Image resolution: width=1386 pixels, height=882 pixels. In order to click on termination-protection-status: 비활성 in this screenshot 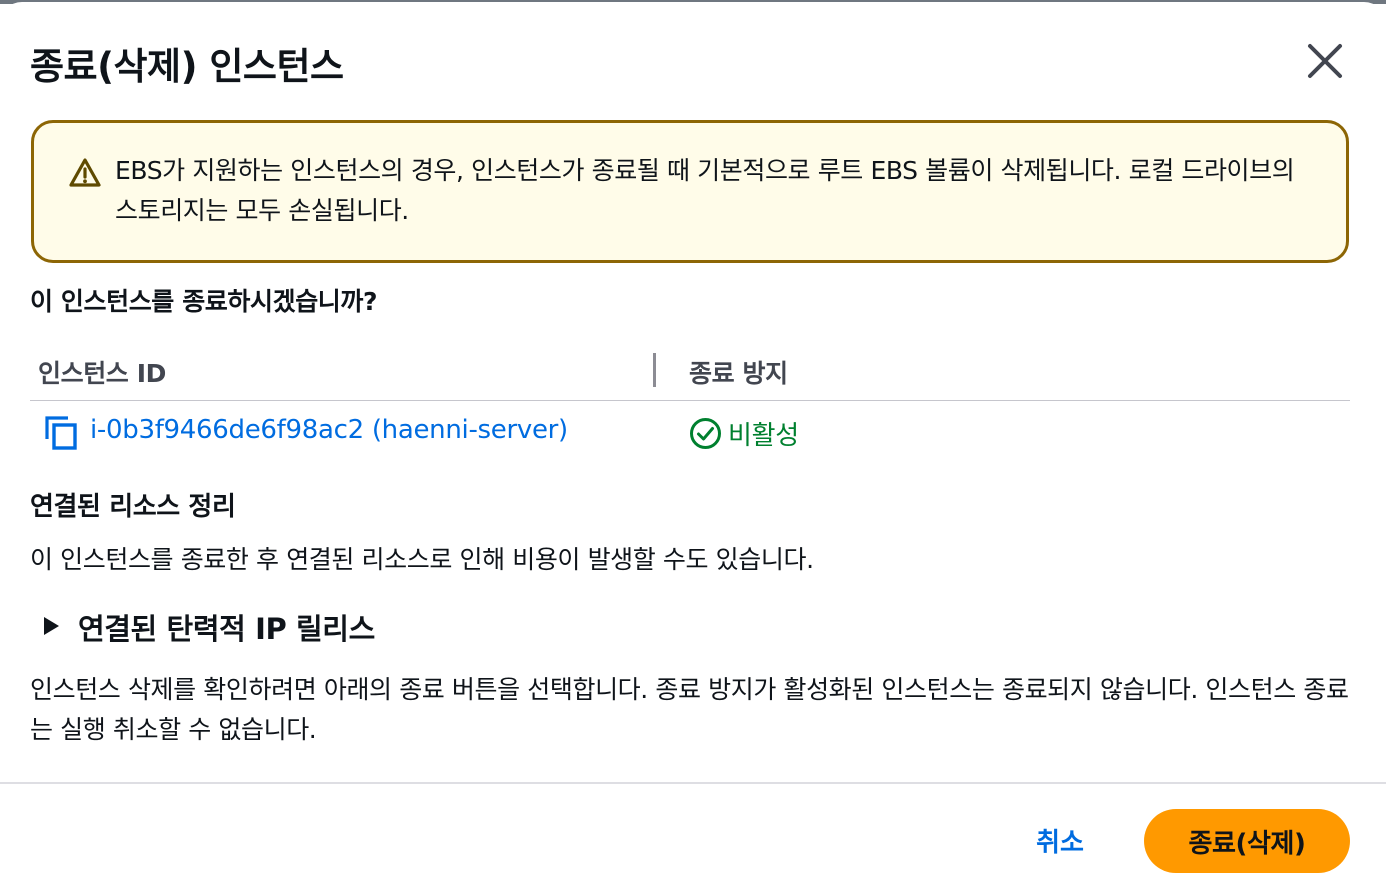, I will do `click(763, 436)`.